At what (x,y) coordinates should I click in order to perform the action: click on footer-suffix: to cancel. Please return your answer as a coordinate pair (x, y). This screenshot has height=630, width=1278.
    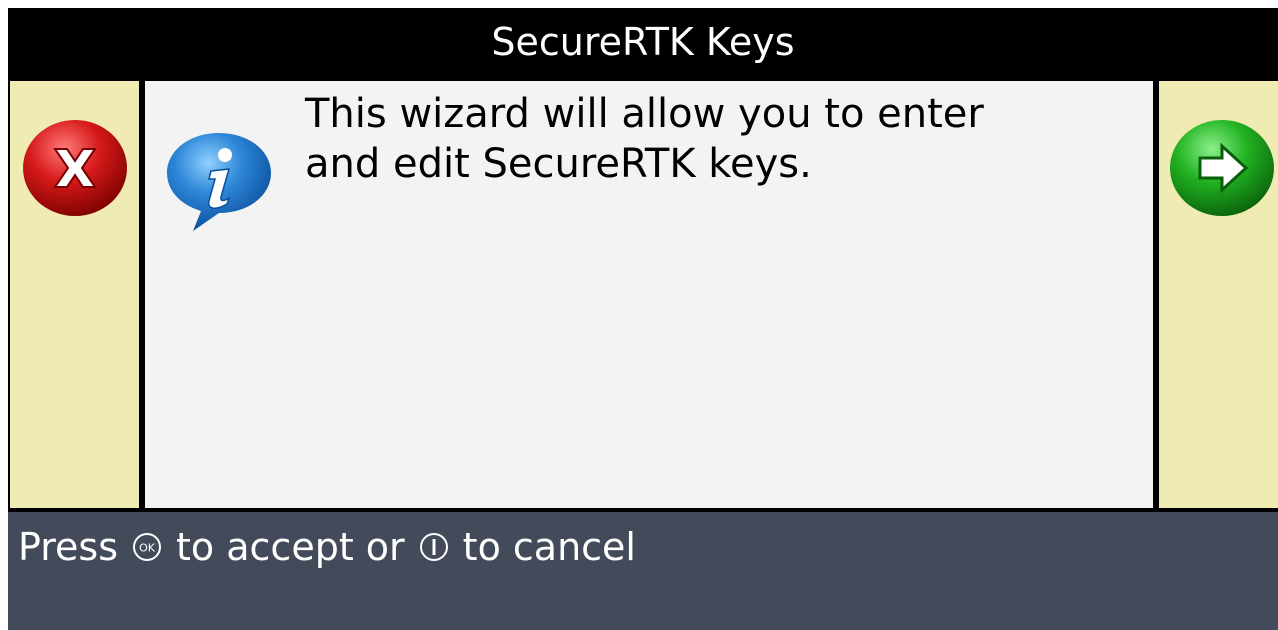
    Looking at the image, I should click on (549, 547).